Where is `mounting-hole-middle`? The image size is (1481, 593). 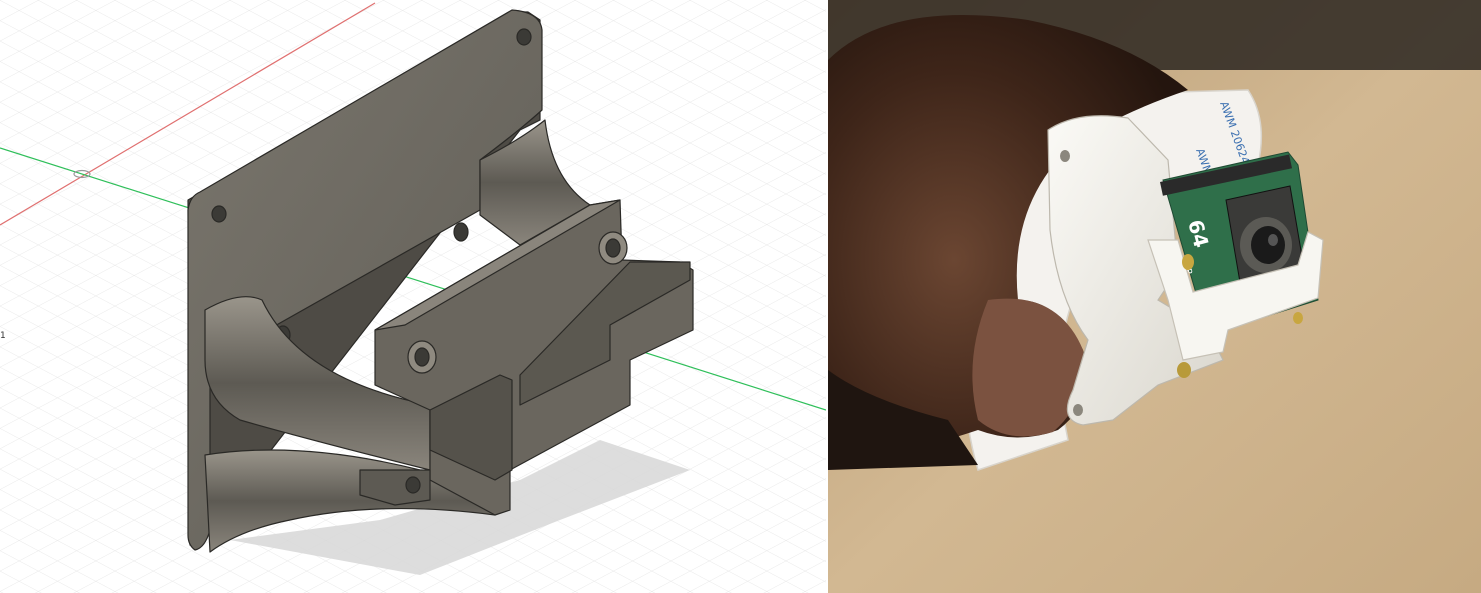 mounting-hole-middle is located at coordinates (461, 232).